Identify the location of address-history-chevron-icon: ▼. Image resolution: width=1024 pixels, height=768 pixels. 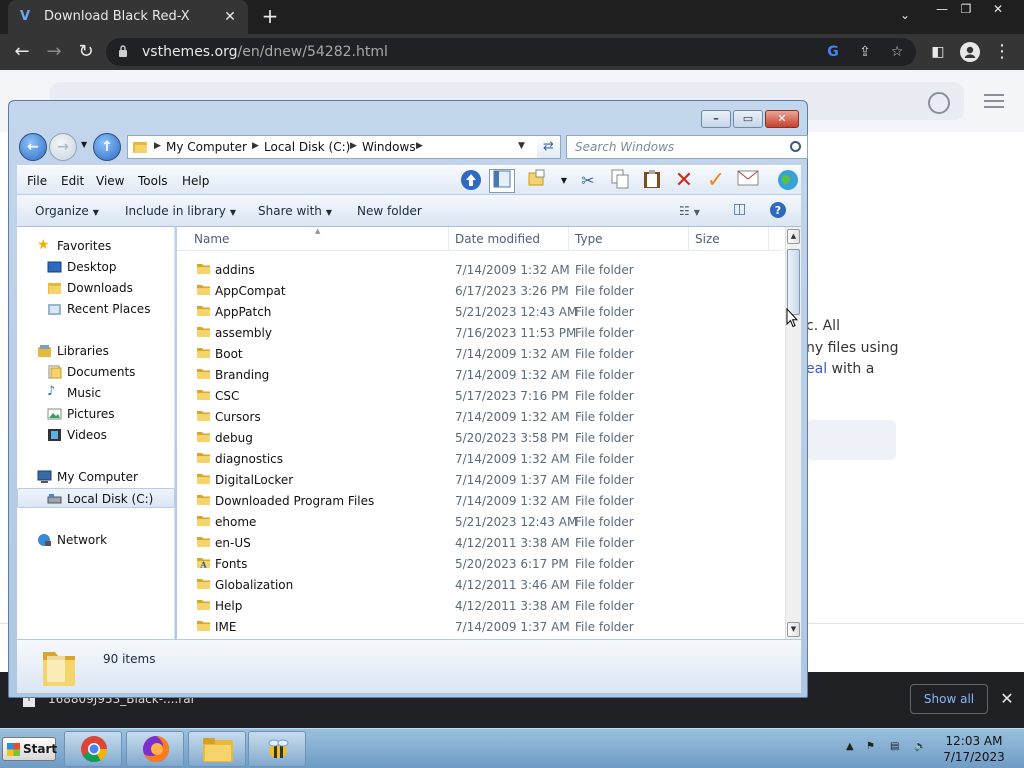
(521, 146).